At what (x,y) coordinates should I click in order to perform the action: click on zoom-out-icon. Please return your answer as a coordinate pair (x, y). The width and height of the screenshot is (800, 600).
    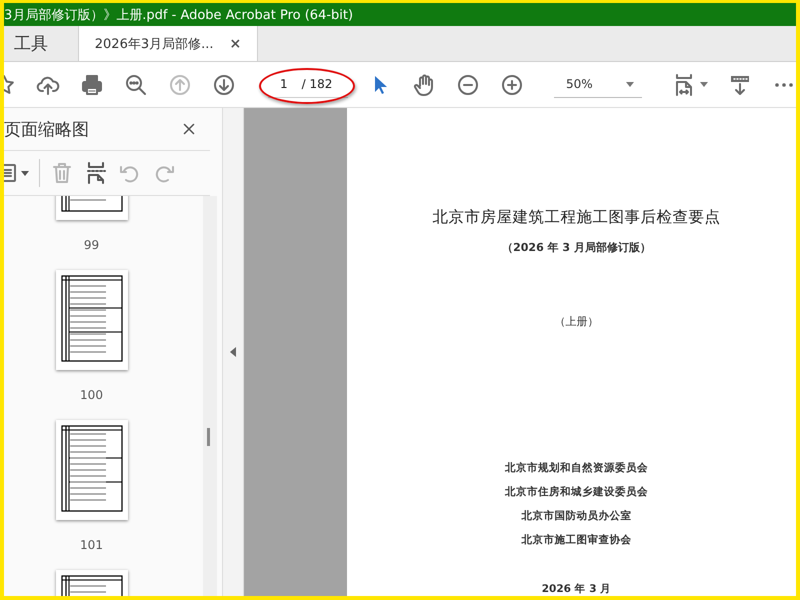
    Looking at the image, I should click on (468, 84).